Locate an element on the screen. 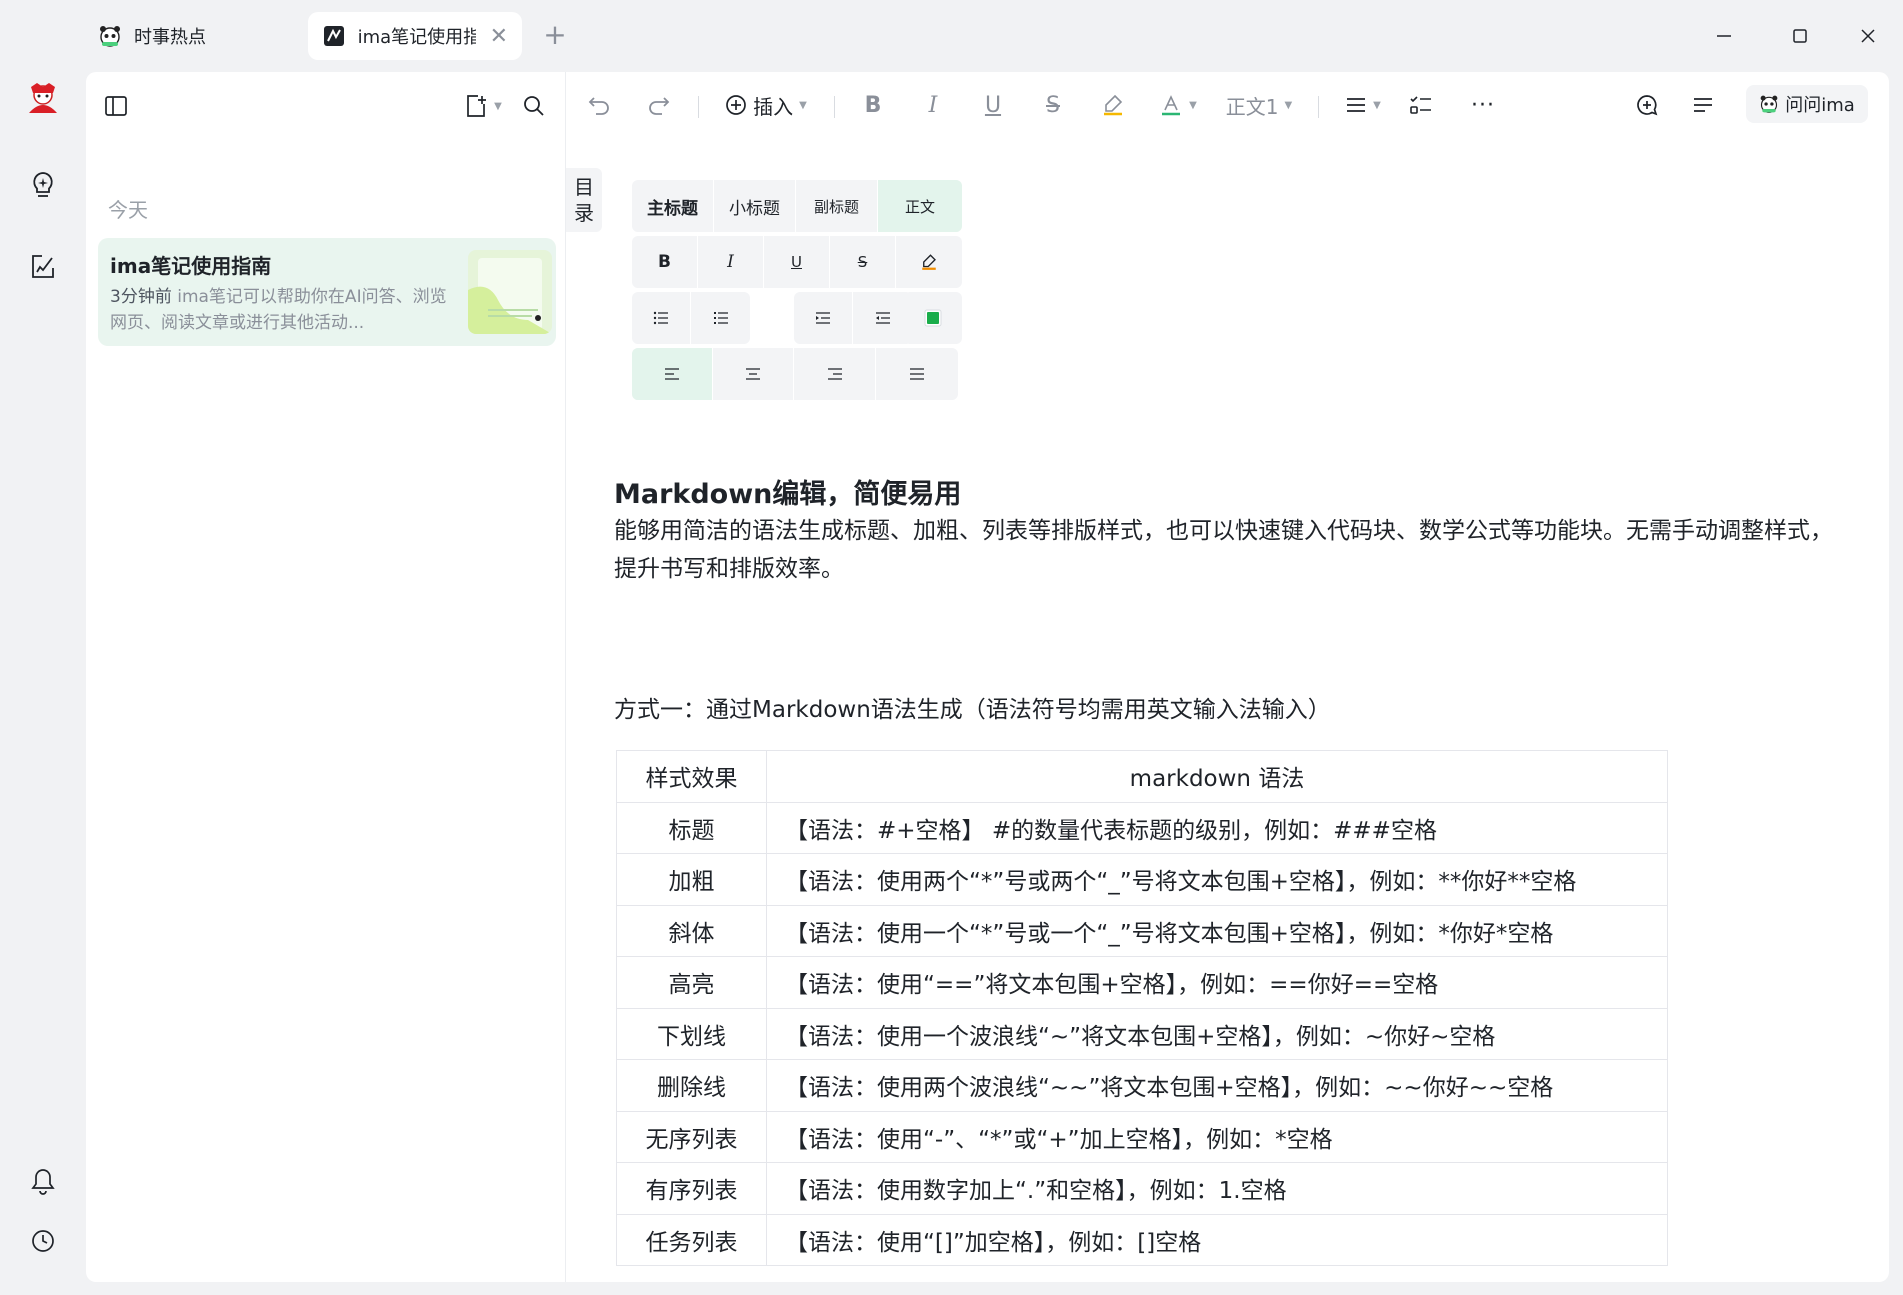  ask-ima-button: 问问ima is located at coordinates (1807, 104).